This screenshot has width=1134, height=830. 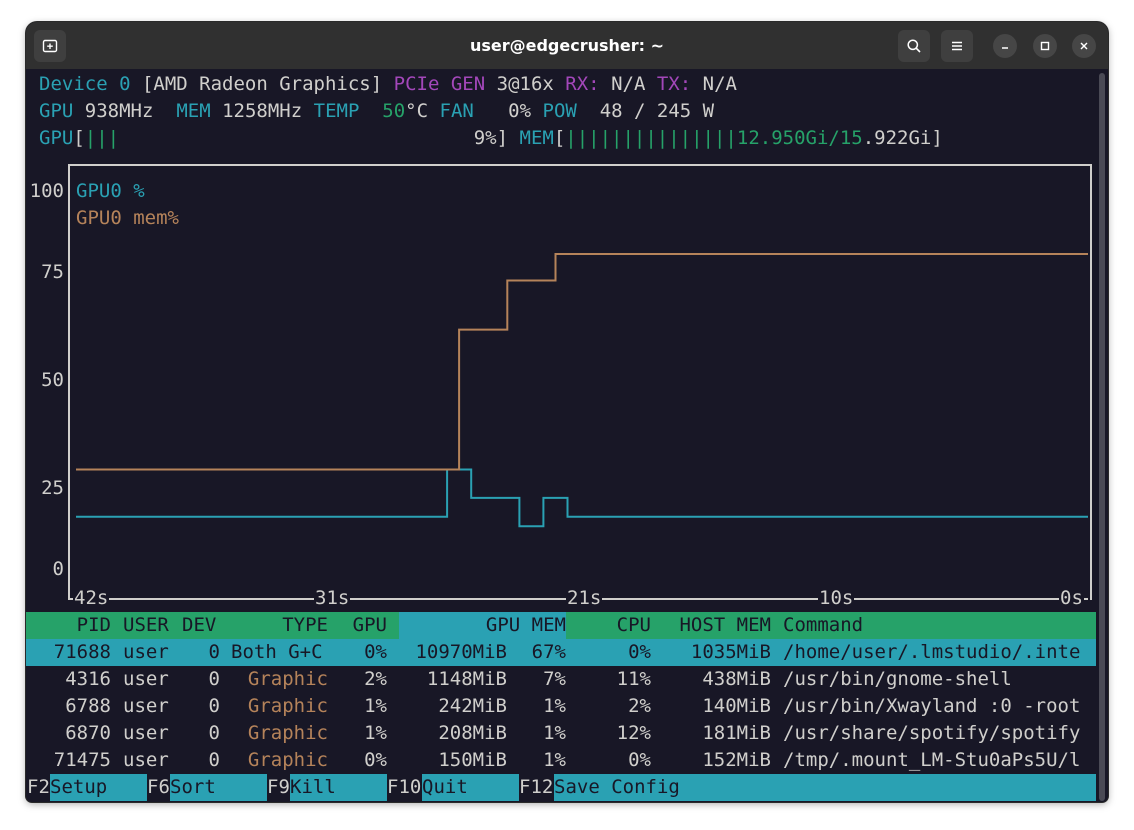 I want to click on kill-button: Kill, so click(x=338, y=787).